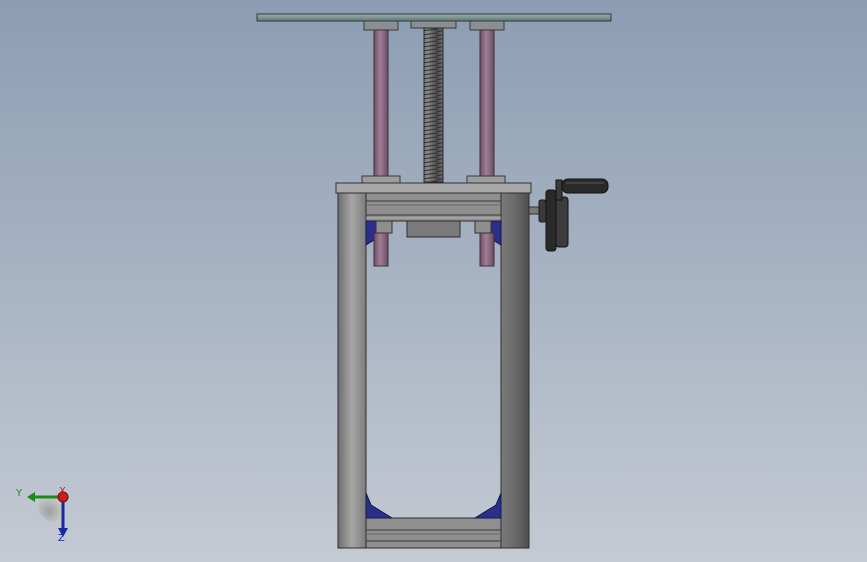 The width and height of the screenshot is (867, 562). What do you see at coordinates (433, 188) in the screenshot?
I see `frame-top-cap` at bounding box center [433, 188].